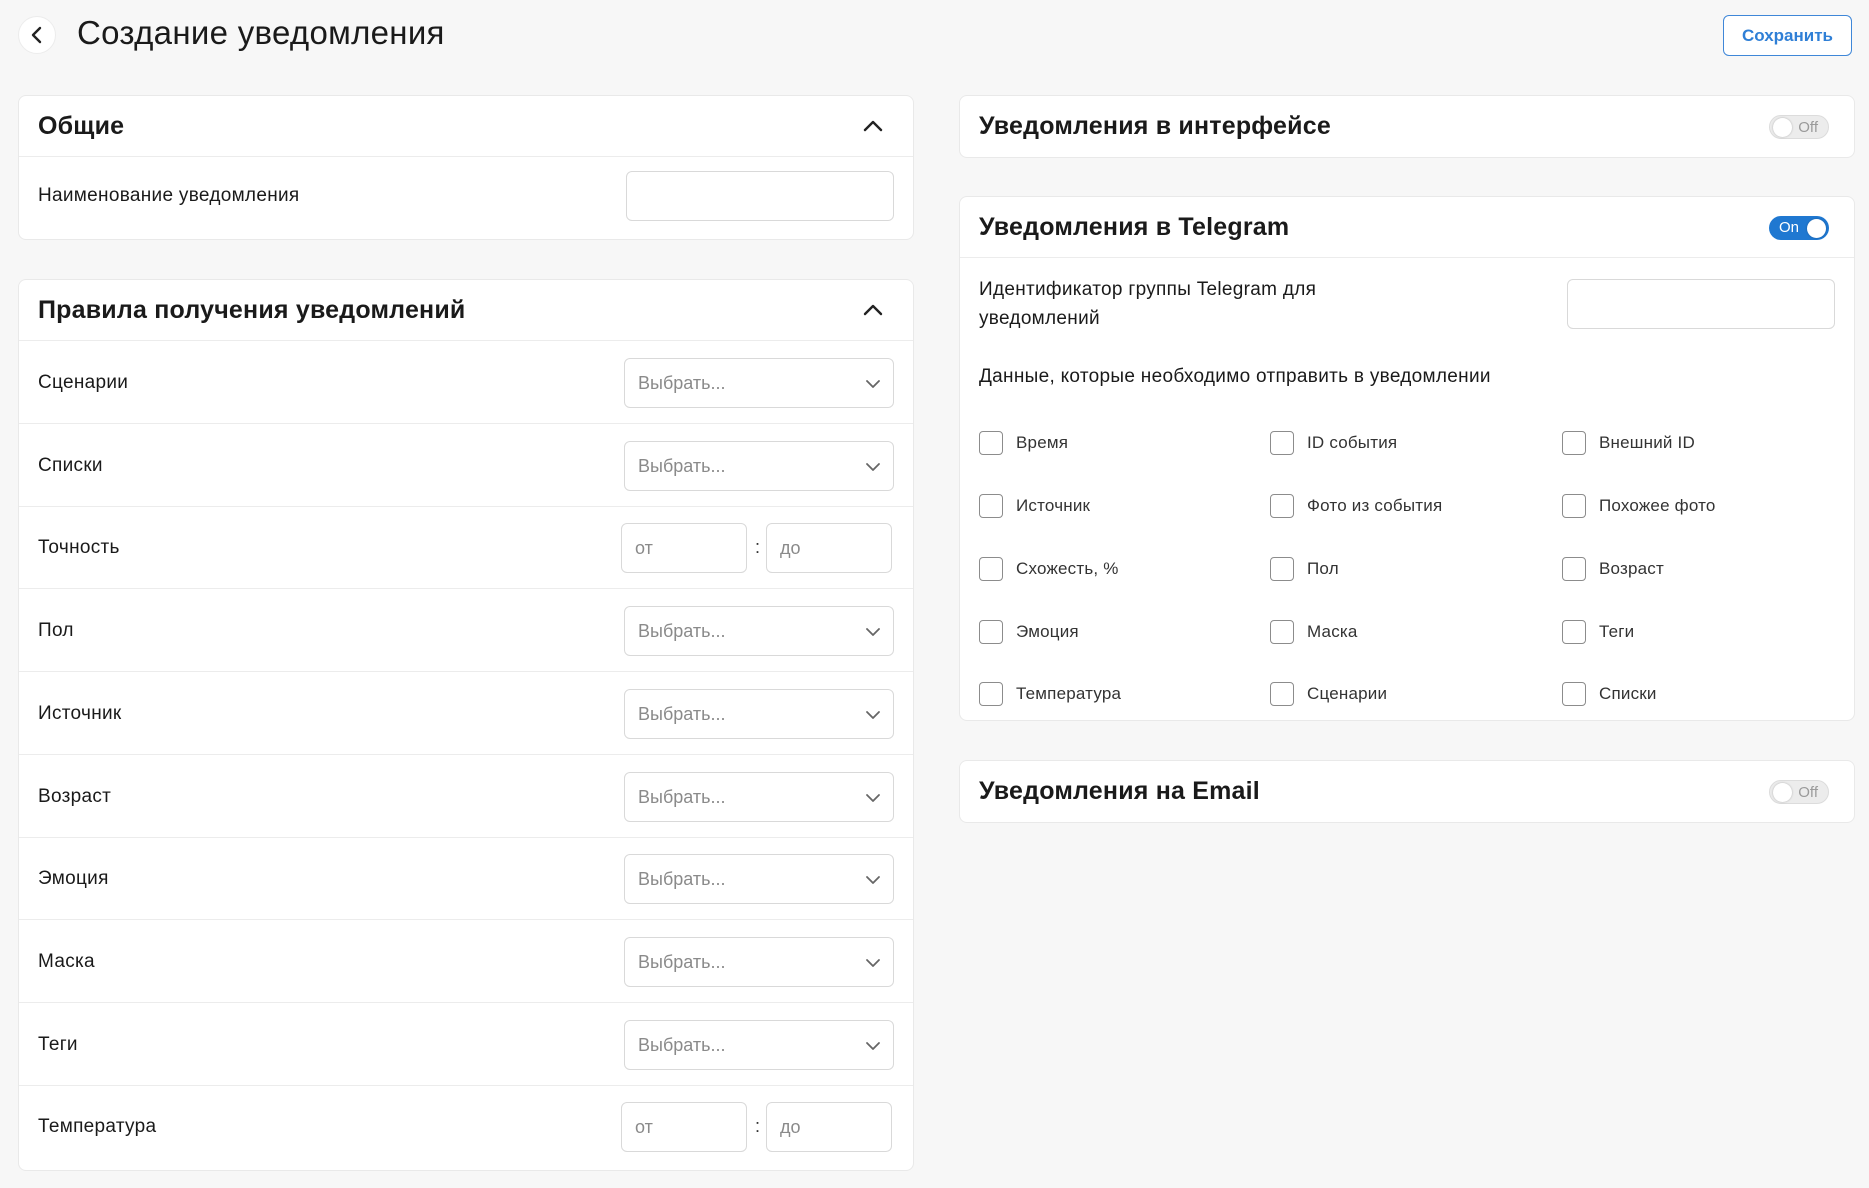 Image resolution: width=1869 pixels, height=1188 pixels. I want to click on rule-label: Сценарии, so click(83, 382).